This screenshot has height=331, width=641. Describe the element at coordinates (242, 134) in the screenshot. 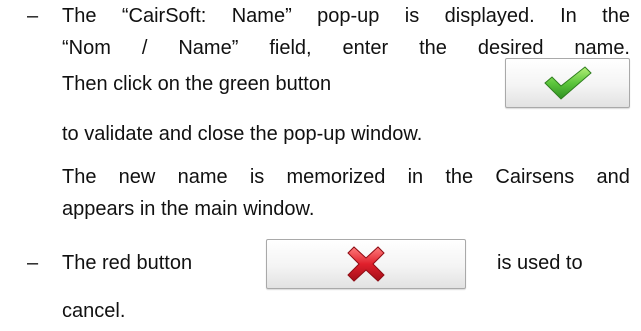

I see `item1-line4: to validate and close the pop-up window.` at that location.